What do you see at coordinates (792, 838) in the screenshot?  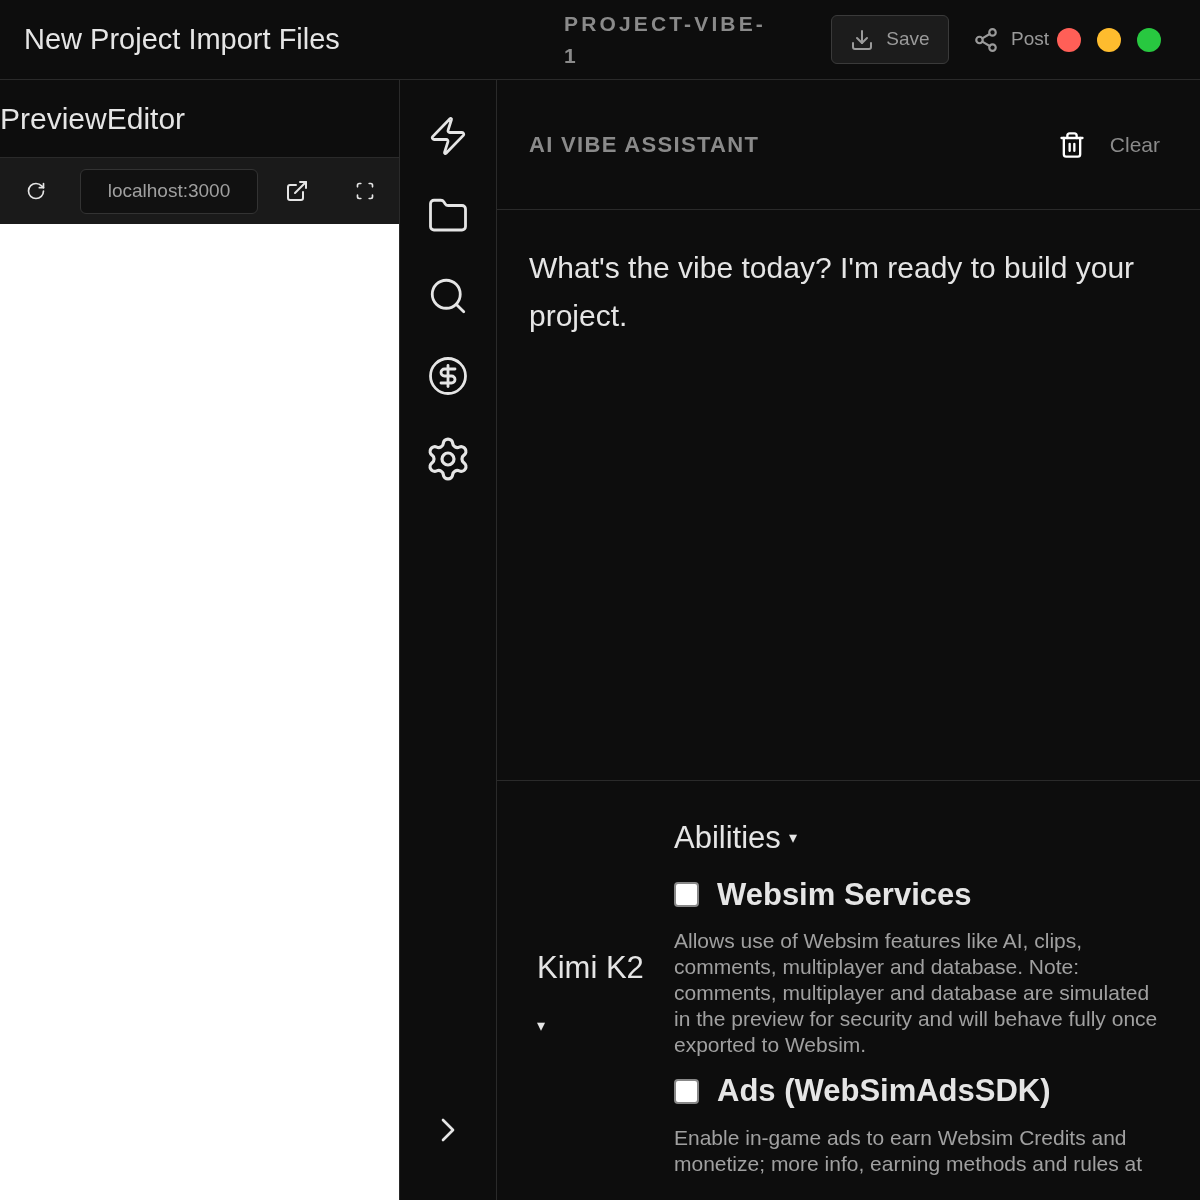 I see `abilities-caret: ▾` at bounding box center [792, 838].